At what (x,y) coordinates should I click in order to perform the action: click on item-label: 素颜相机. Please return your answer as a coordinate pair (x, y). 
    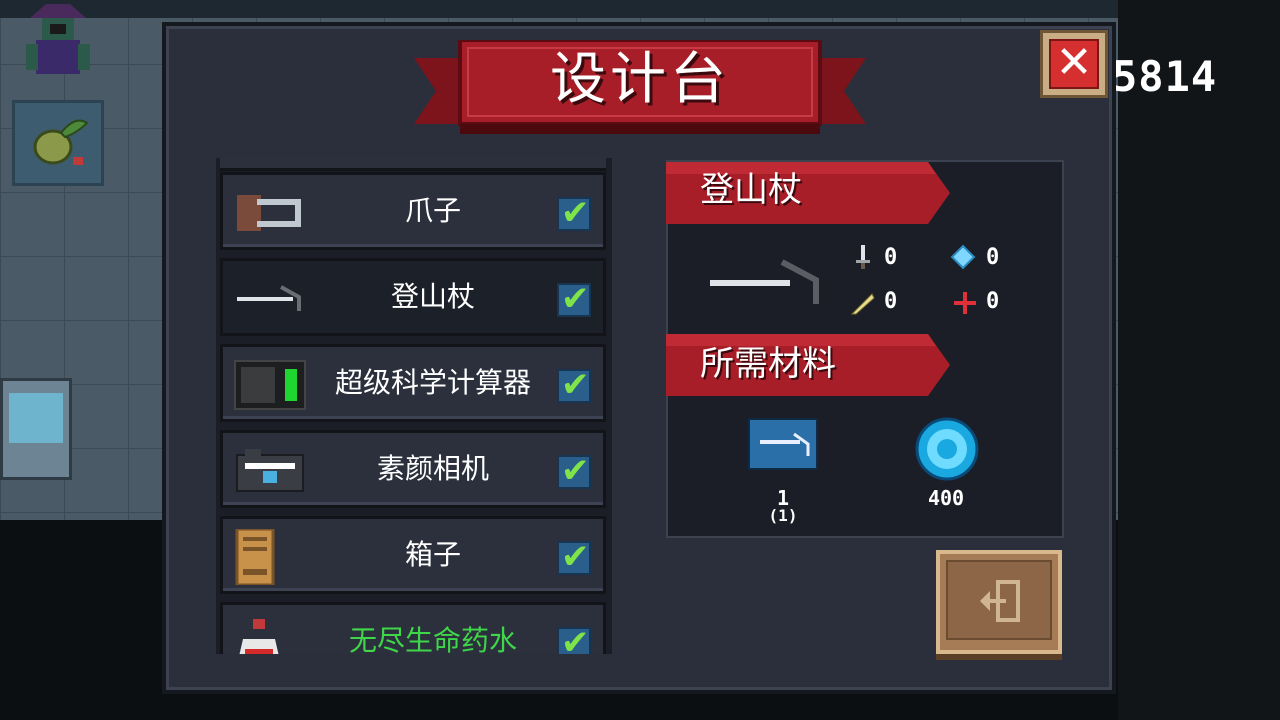
    Looking at the image, I should click on (432, 468).